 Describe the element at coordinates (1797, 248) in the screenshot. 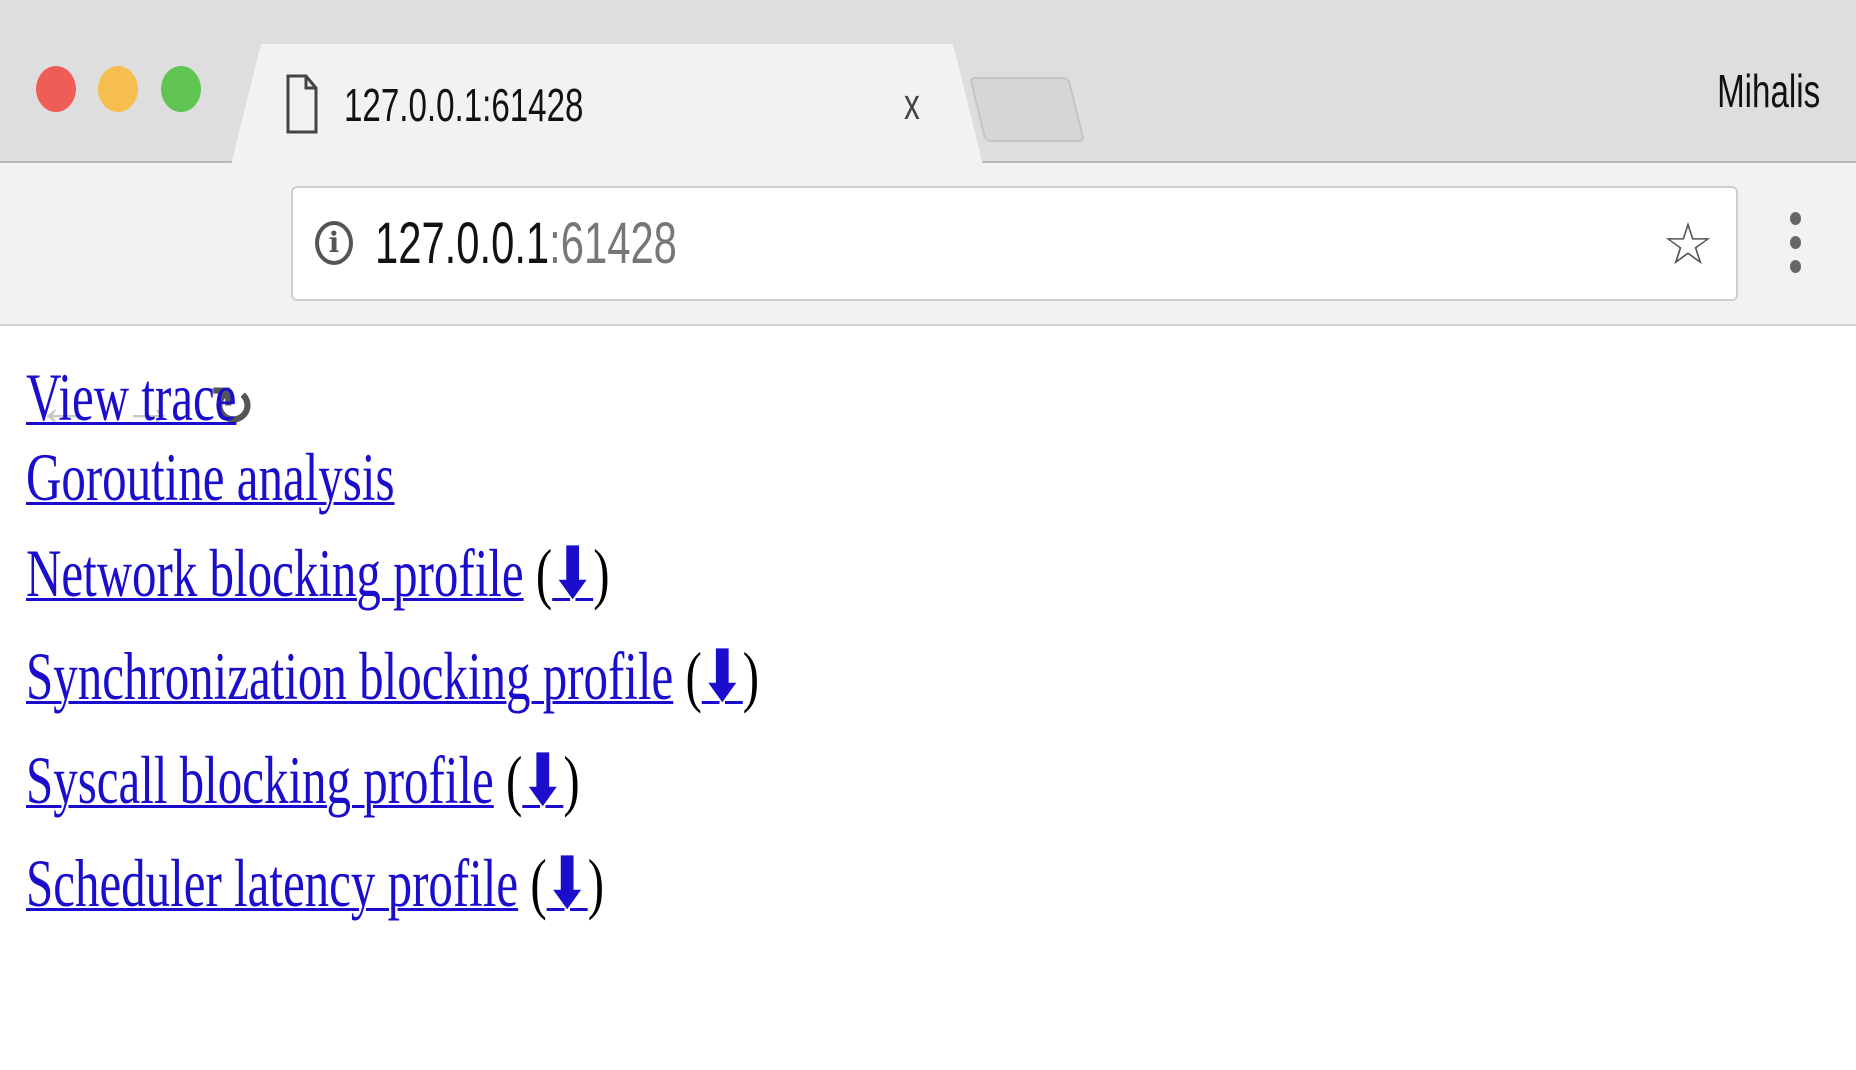

I see `menu-kebab-icon` at that location.